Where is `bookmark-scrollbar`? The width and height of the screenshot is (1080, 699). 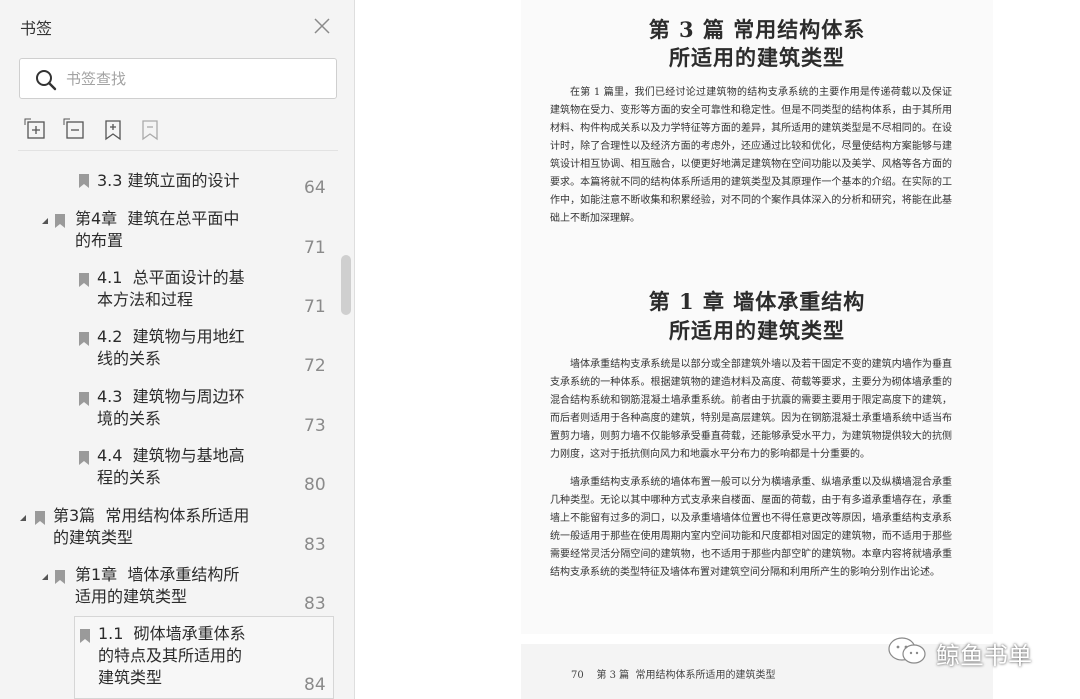 bookmark-scrollbar is located at coordinates (346, 285).